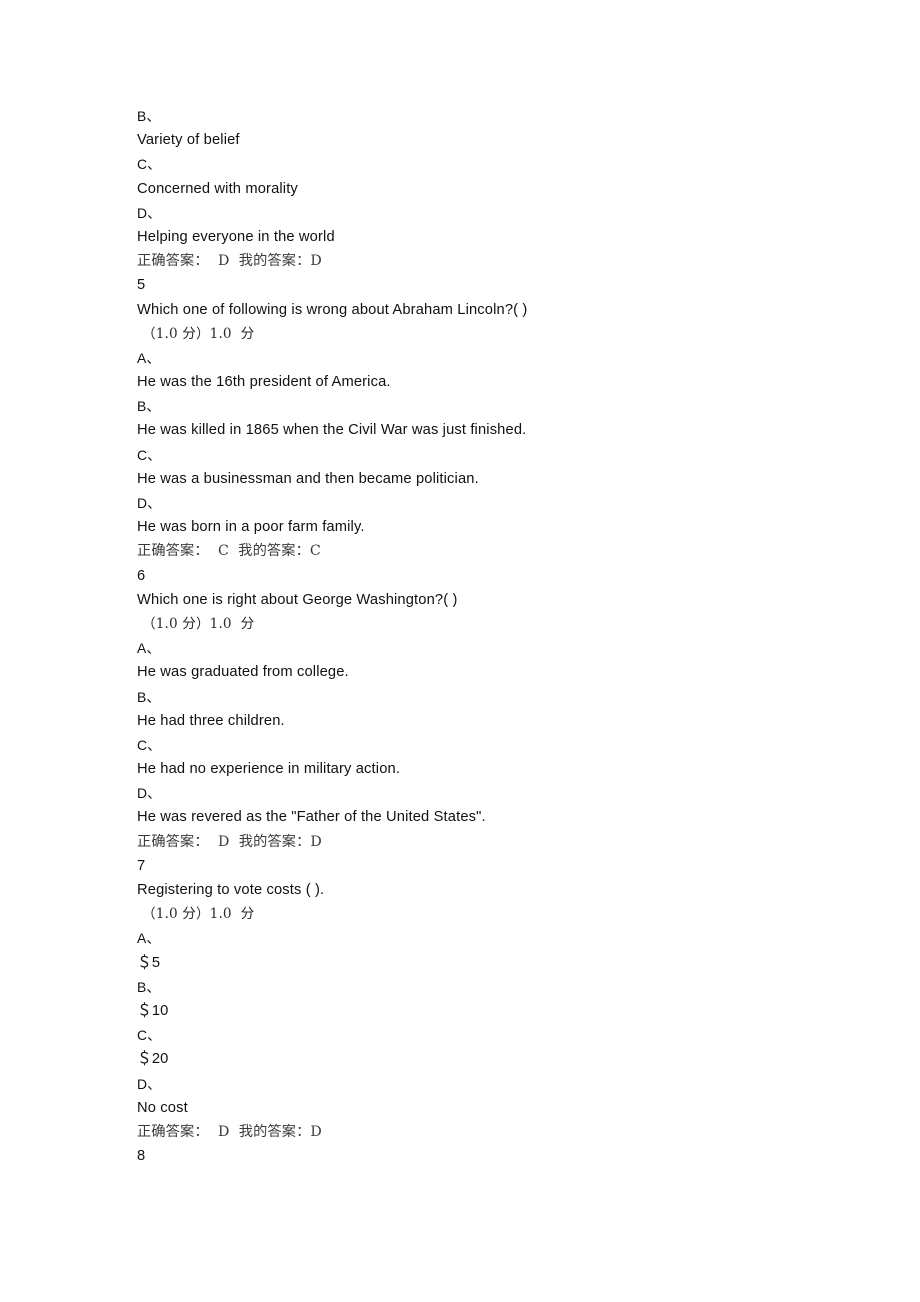  I want to click on option-text: No cost, so click(162, 1107).